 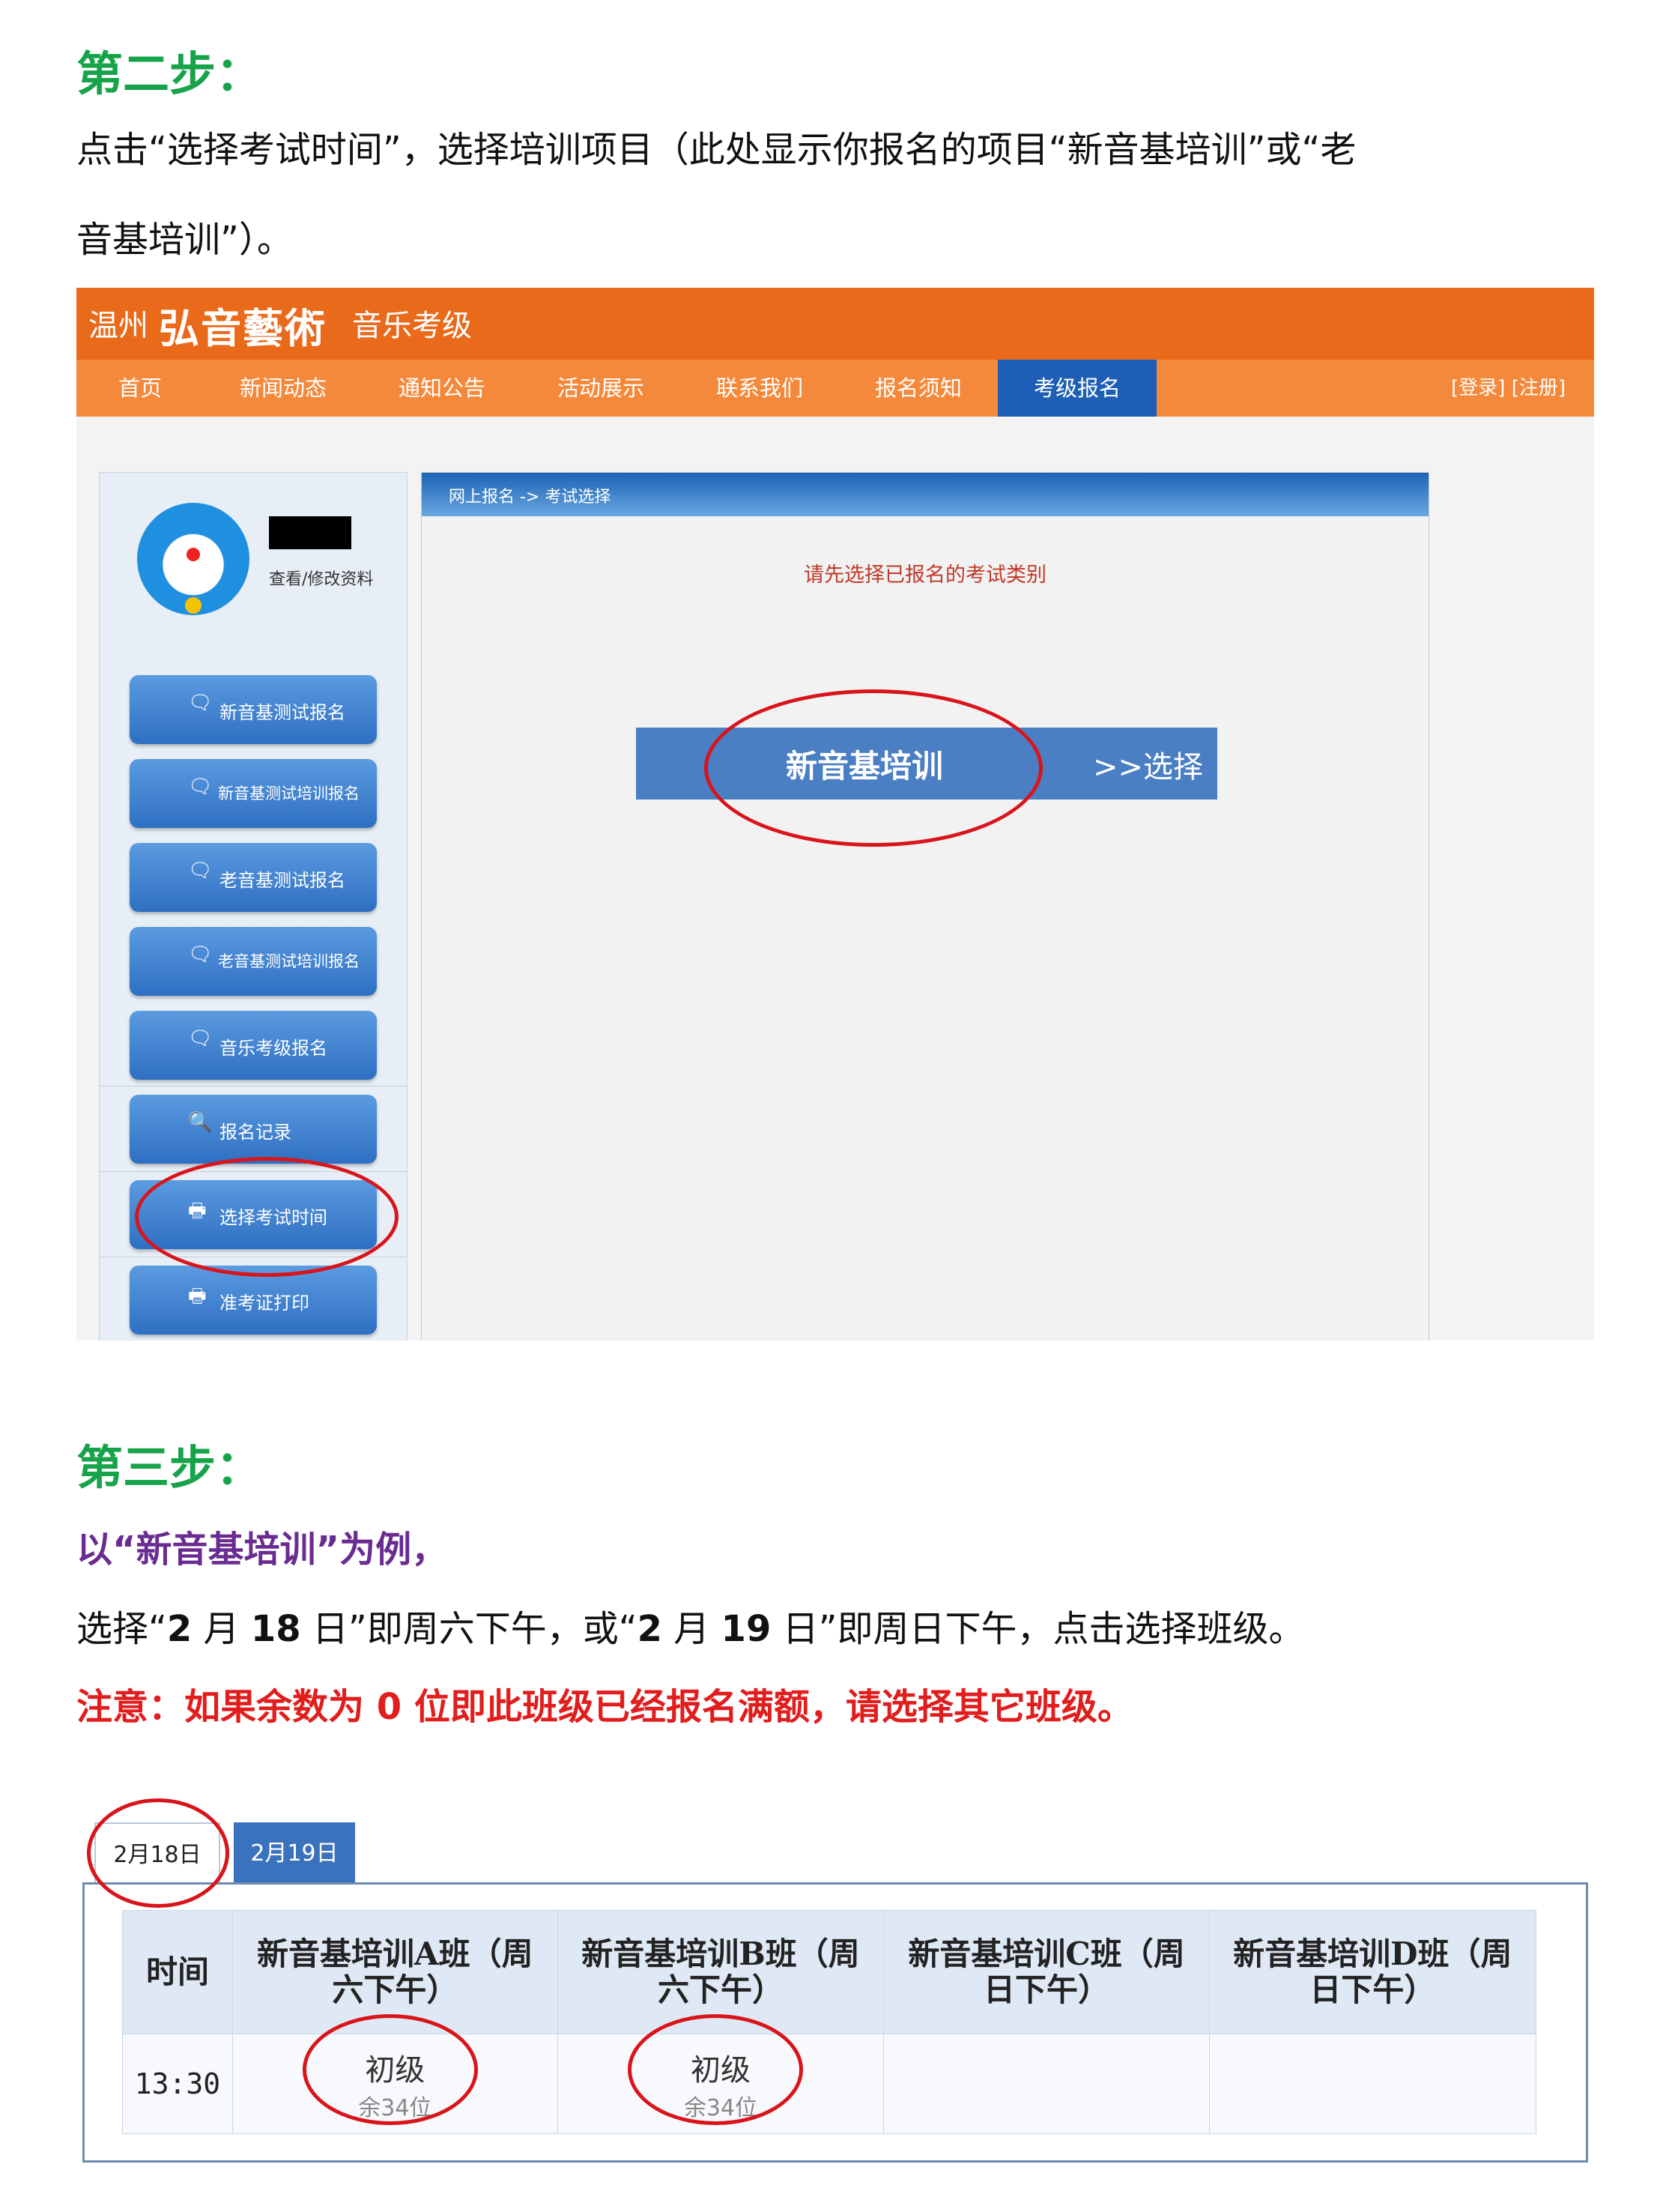 I want to click on nav-contact: 联系我们, so click(x=759, y=389).